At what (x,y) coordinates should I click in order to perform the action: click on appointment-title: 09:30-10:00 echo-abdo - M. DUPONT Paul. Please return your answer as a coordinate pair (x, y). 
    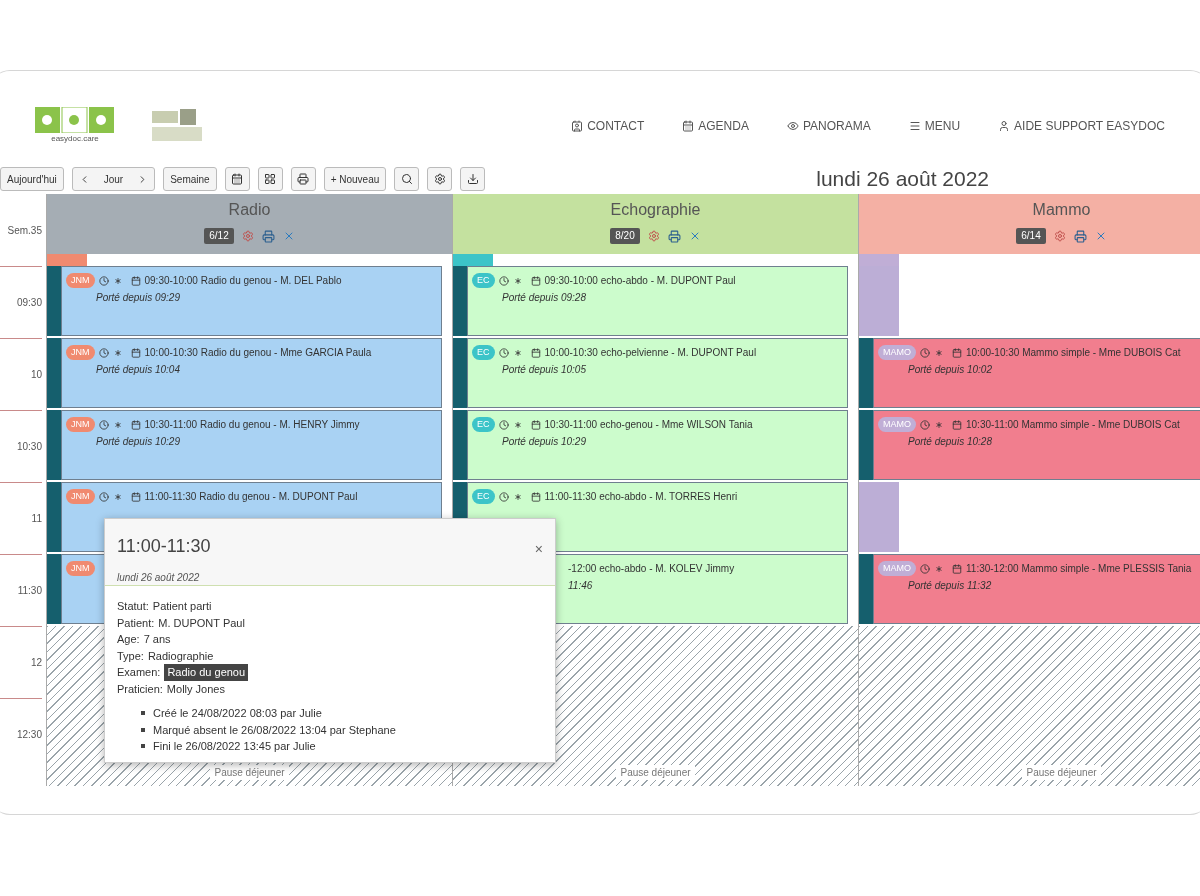
    Looking at the image, I should click on (640, 281).